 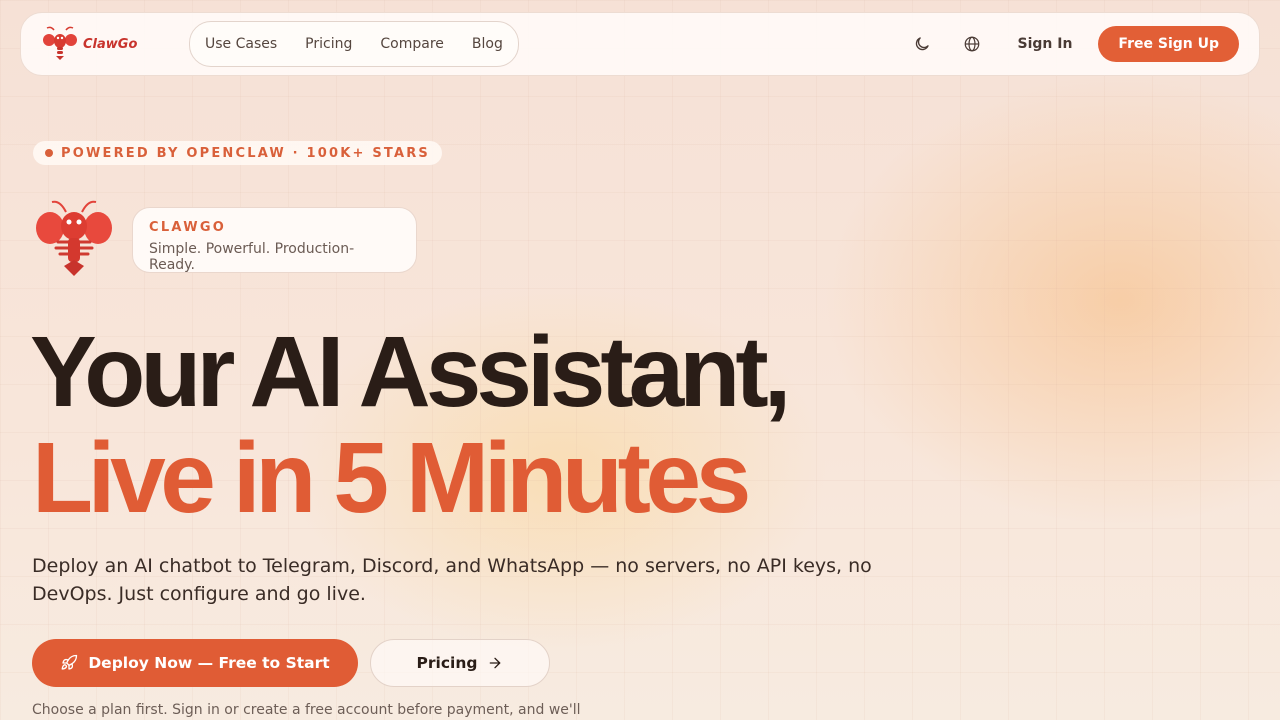 I want to click on nav-links: Use Cases Pricing Compare Blog, so click(x=354, y=44).